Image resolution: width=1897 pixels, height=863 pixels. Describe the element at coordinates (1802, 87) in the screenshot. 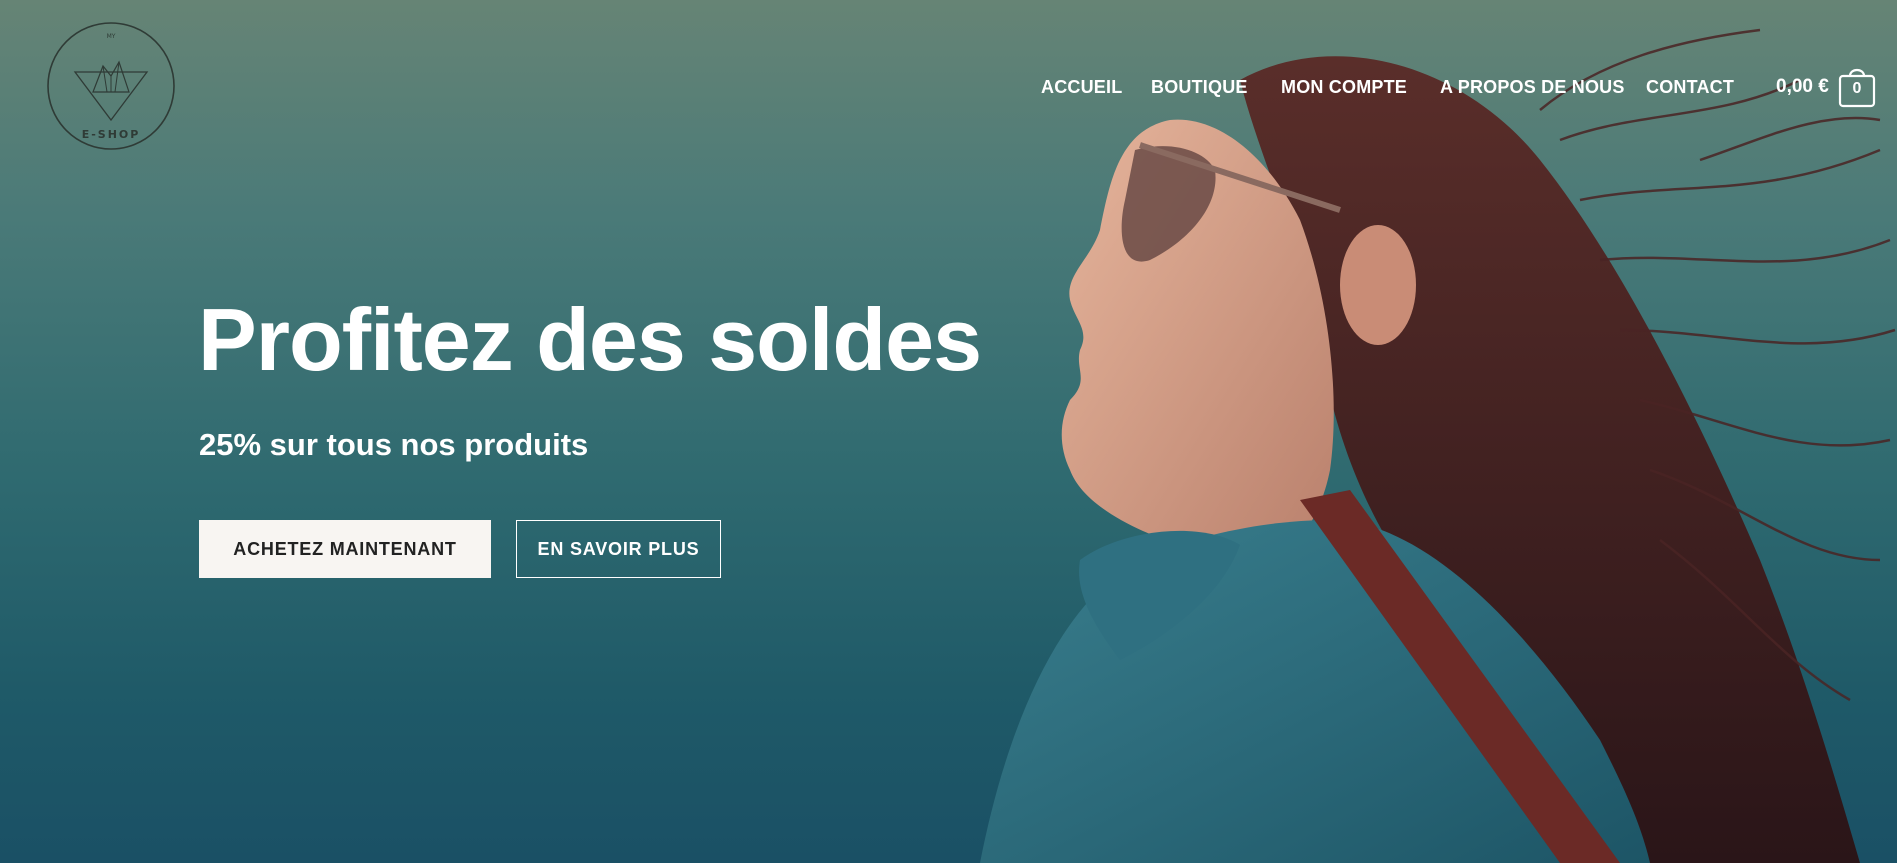

I see `cart-total: 0,00 €` at that location.